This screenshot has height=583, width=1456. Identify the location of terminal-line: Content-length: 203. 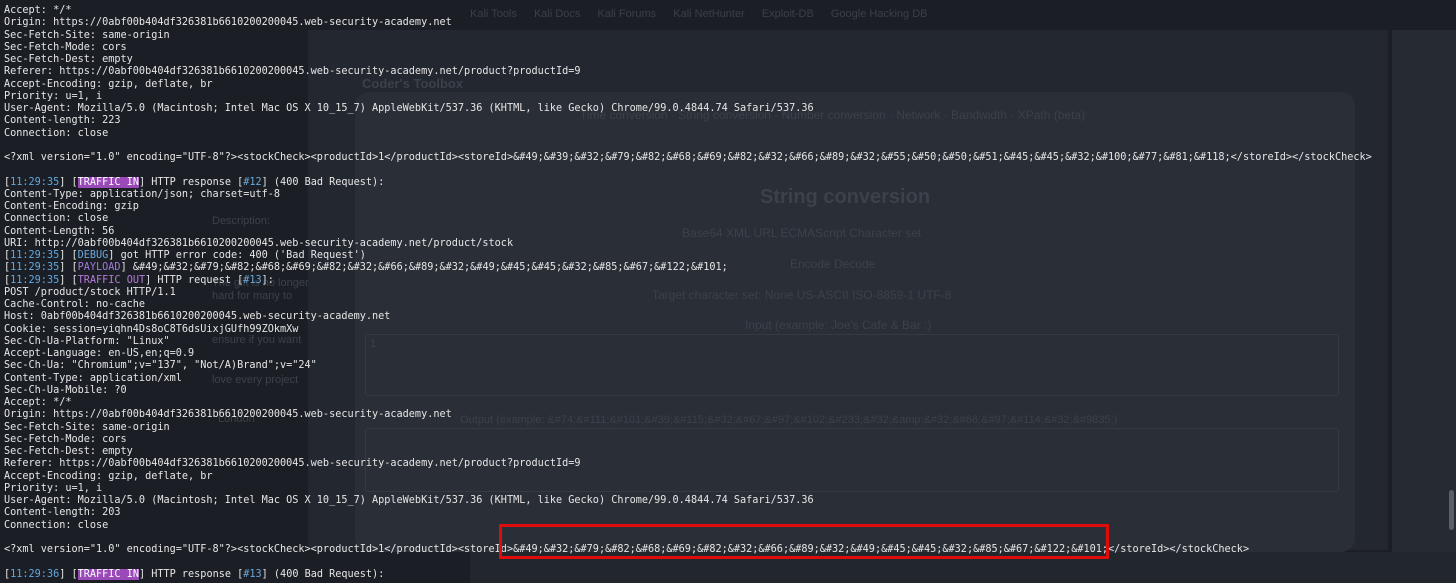
(62, 513).